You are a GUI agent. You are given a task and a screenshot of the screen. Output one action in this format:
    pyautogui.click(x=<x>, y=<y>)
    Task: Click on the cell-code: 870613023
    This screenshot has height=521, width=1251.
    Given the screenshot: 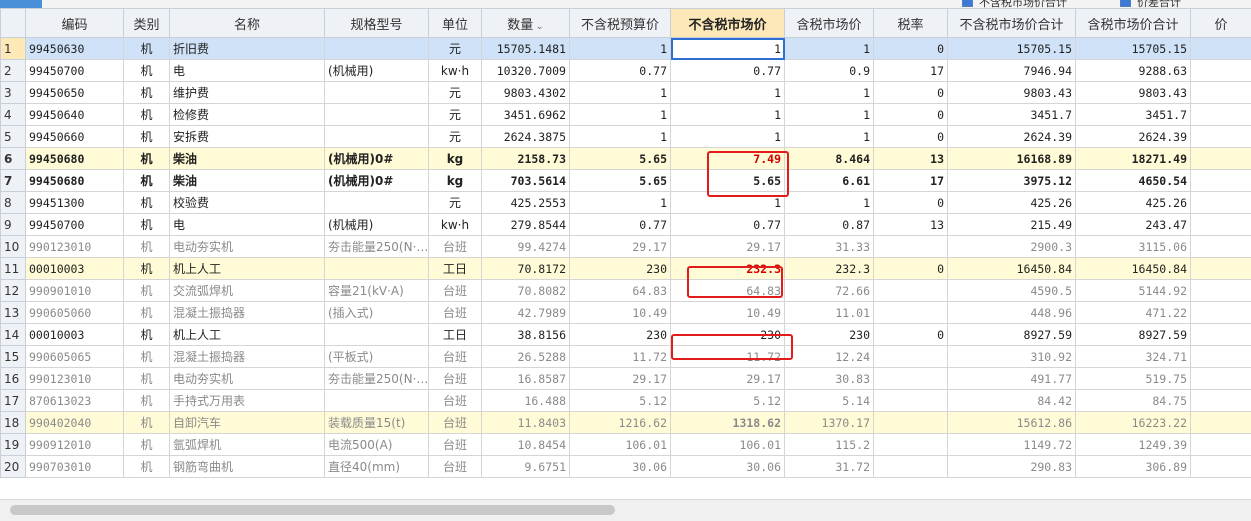 What is the action you would take?
    pyautogui.click(x=75, y=401)
    